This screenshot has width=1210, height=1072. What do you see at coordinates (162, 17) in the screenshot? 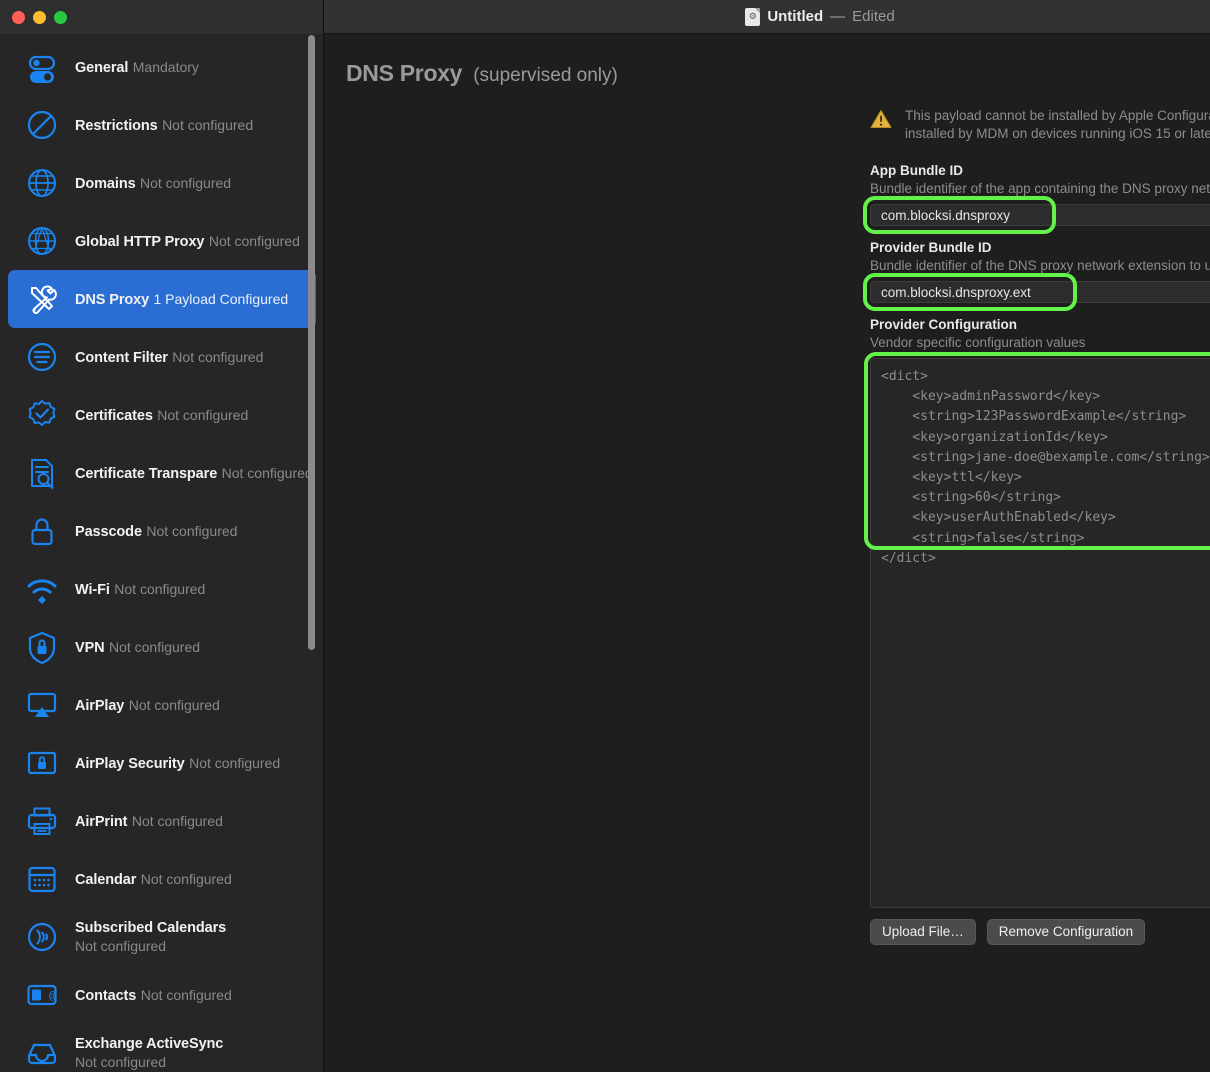
I see `traffic-light-bar` at bounding box center [162, 17].